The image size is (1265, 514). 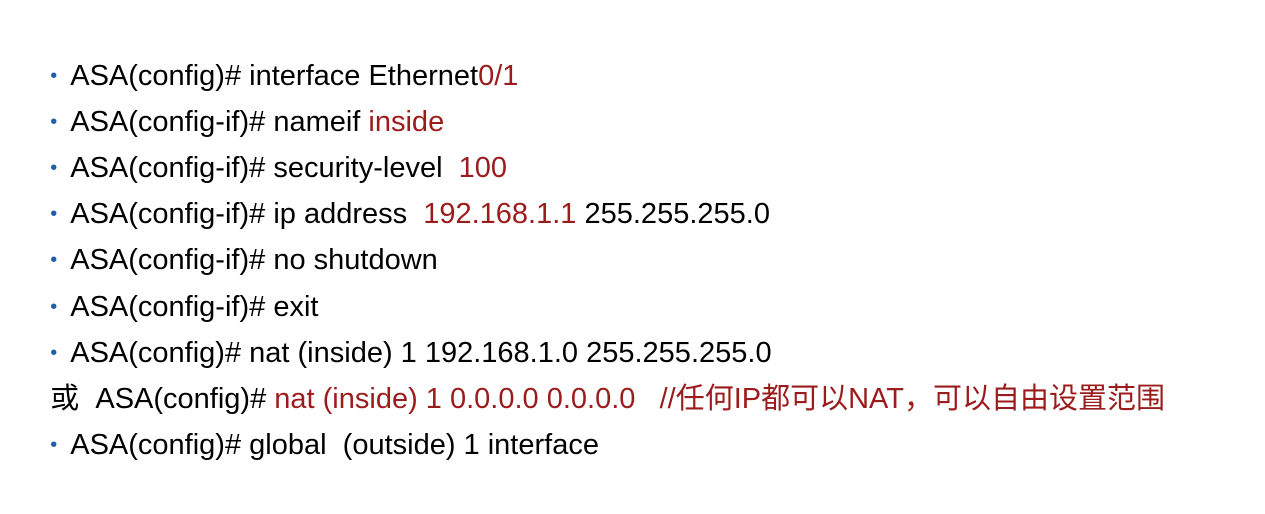 I want to click on prompt-text: ASA(config)#, so click(x=160, y=445).